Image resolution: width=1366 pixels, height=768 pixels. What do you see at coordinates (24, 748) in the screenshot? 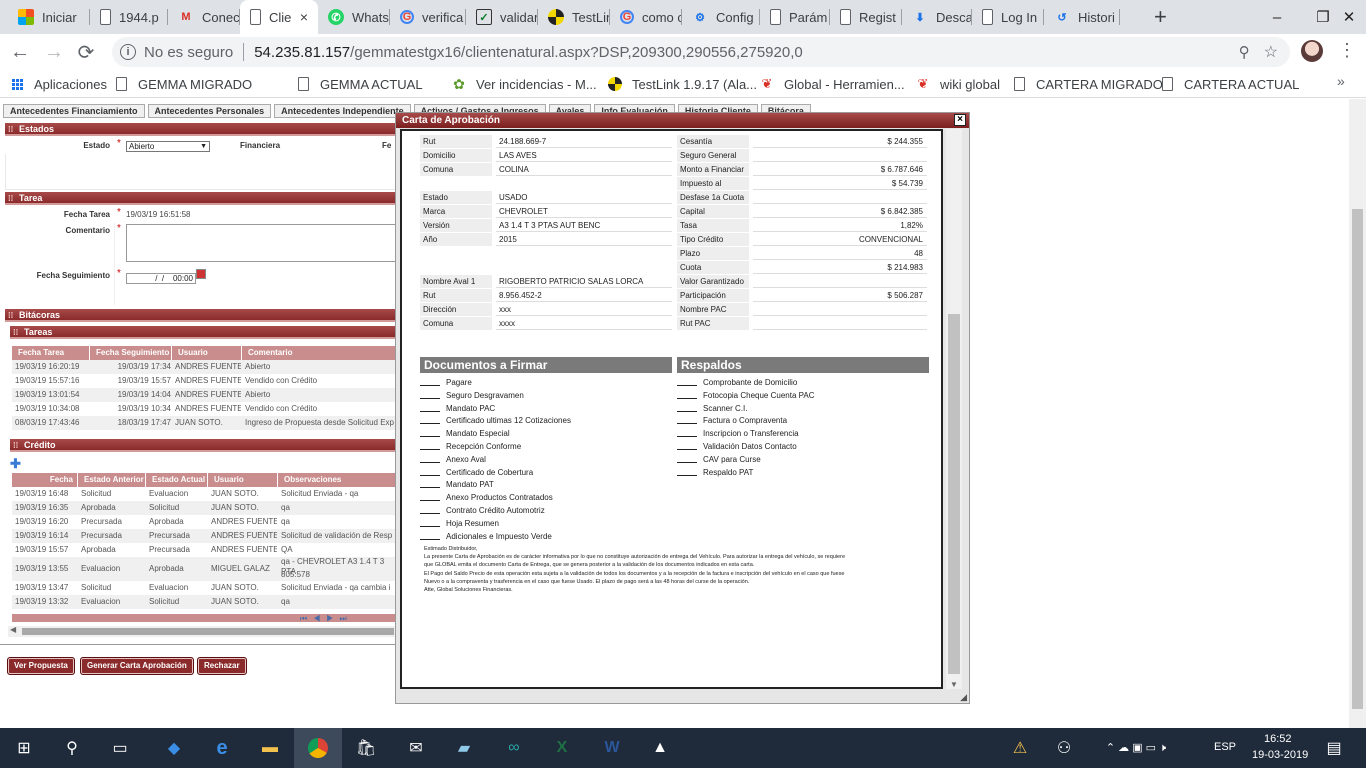
I see `windows-start-icon: ⊞` at bounding box center [24, 748].